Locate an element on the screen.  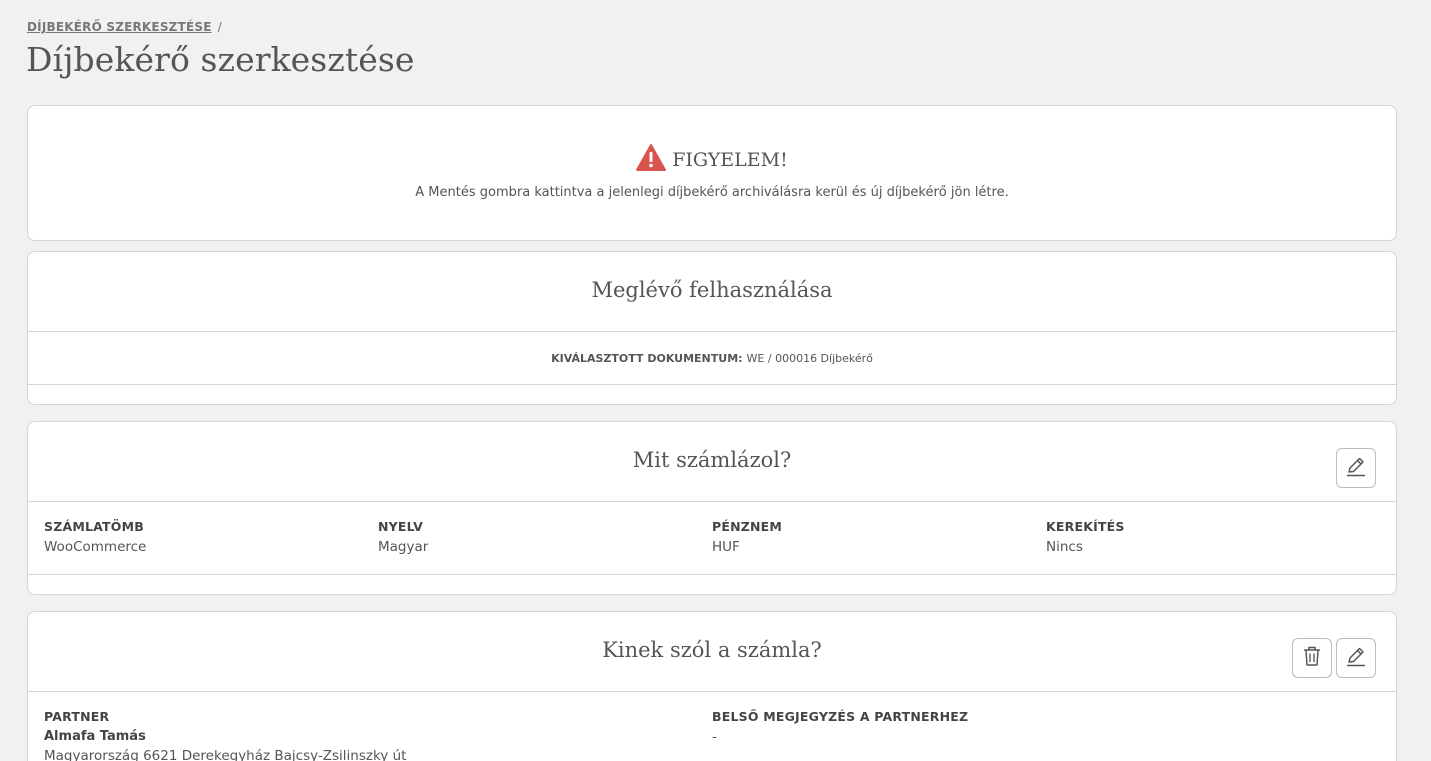
partner-note-column: BELSŐ MEGJEGYZÉS A PARTNERHEZ - is located at coordinates (1046, 735).